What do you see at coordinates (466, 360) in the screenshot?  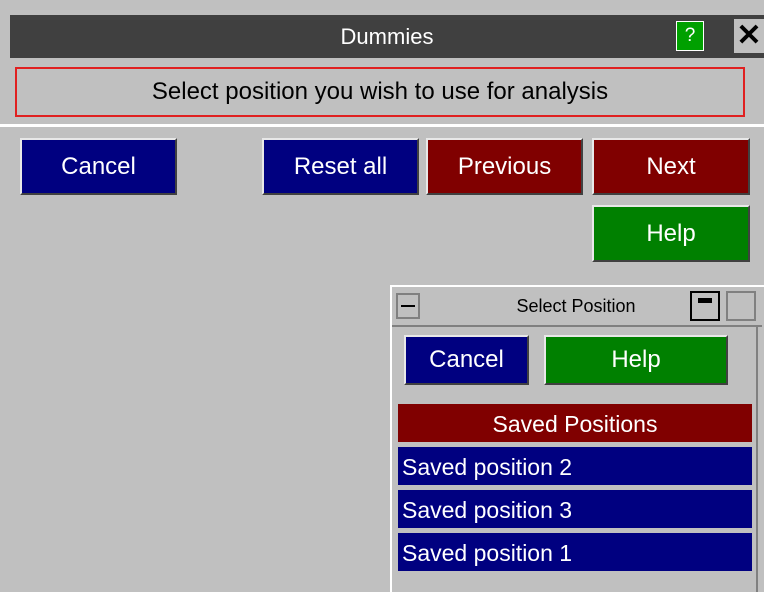 I see `sub-cancel-button: Cancel` at bounding box center [466, 360].